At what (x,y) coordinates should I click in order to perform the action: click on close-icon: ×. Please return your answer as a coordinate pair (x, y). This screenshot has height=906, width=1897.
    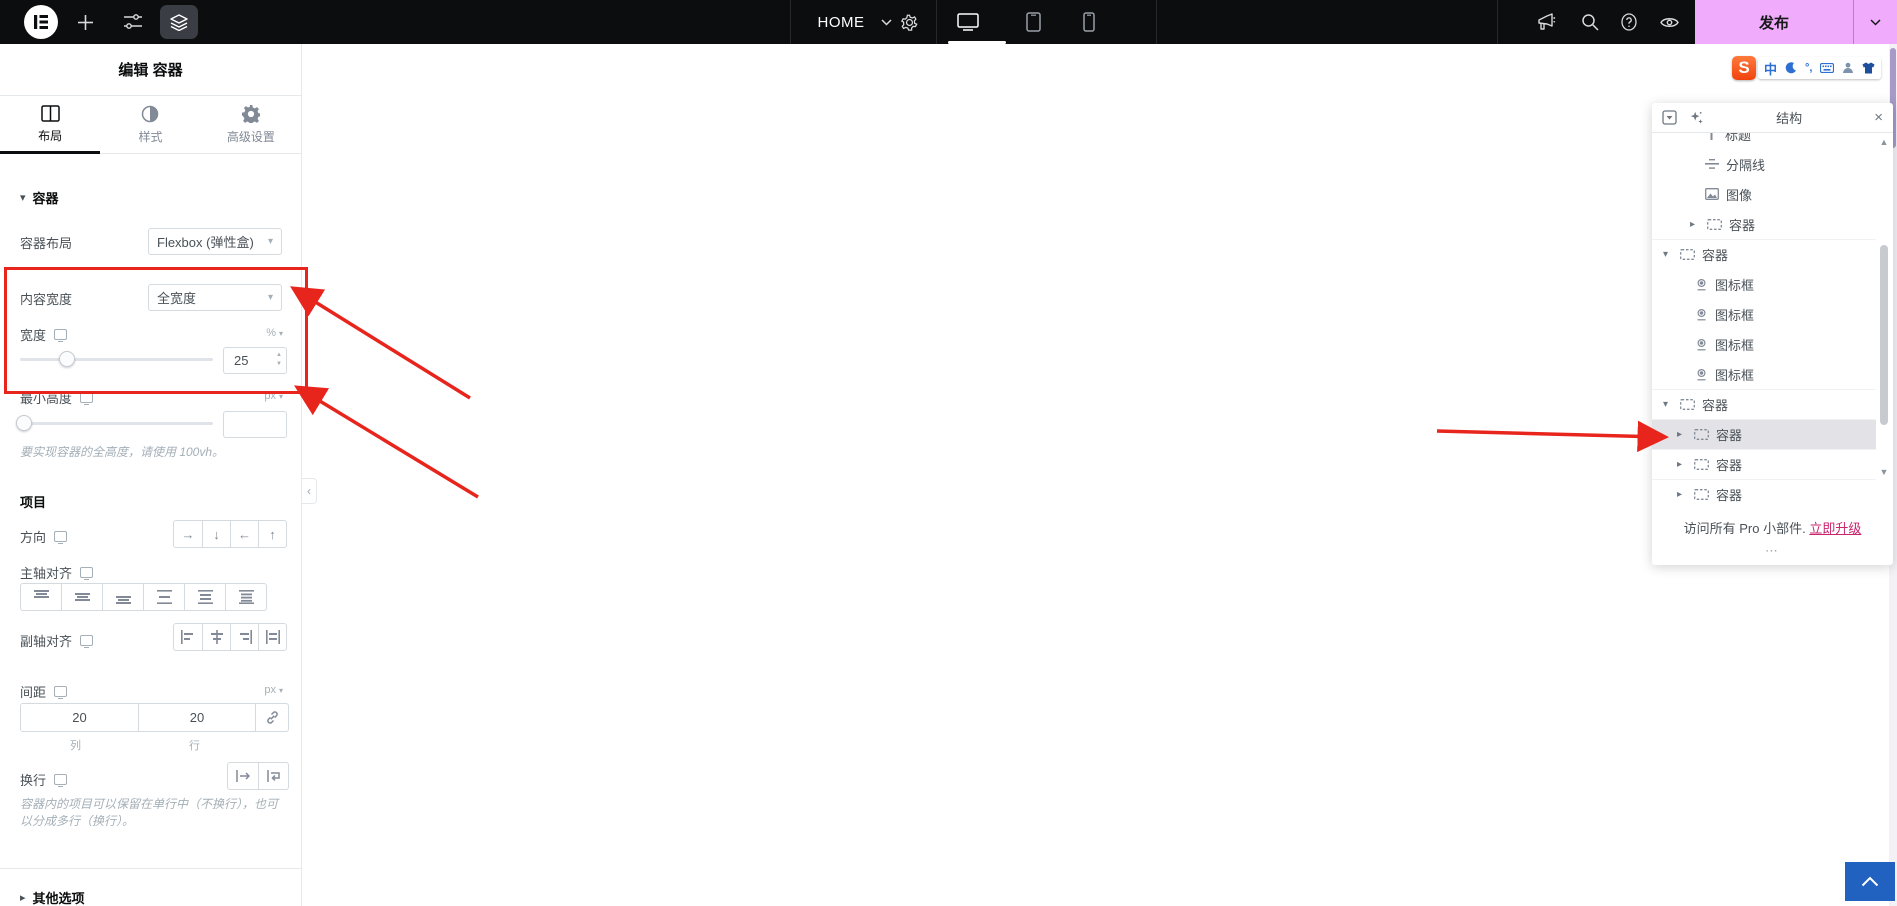
    Looking at the image, I should click on (1878, 117).